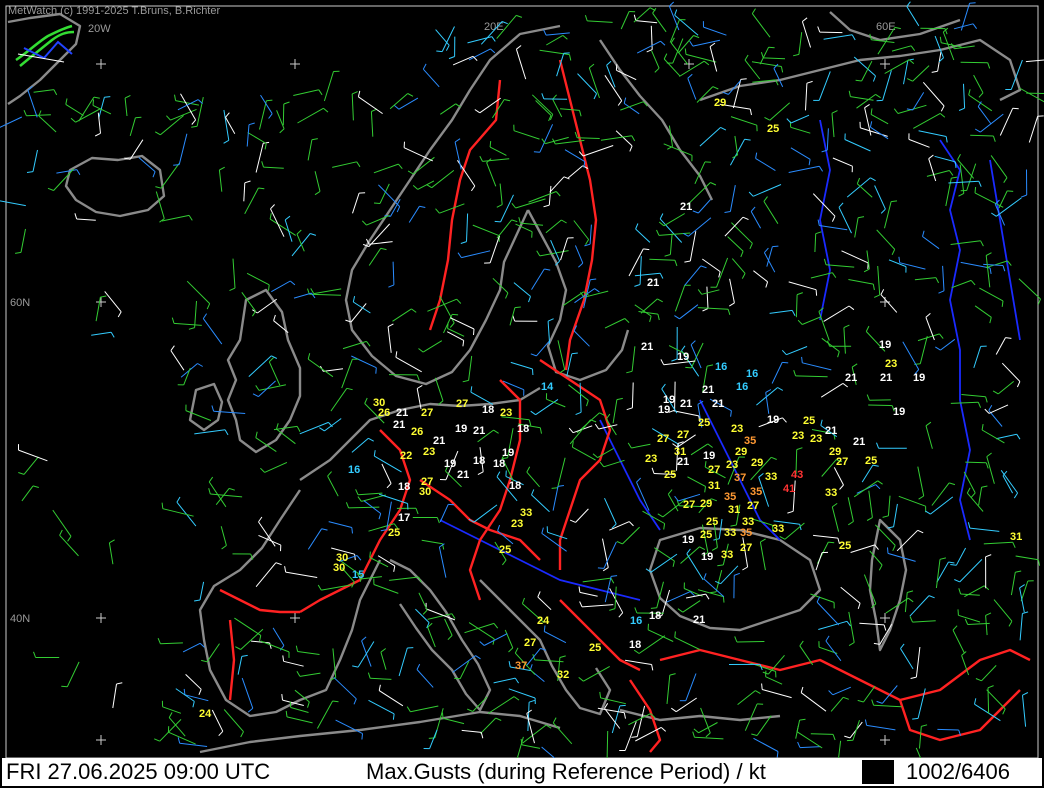 This screenshot has width=1044, height=788. I want to click on status-datetime: FRI 27.06.2025 09:00 UTC, so click(138, 771).